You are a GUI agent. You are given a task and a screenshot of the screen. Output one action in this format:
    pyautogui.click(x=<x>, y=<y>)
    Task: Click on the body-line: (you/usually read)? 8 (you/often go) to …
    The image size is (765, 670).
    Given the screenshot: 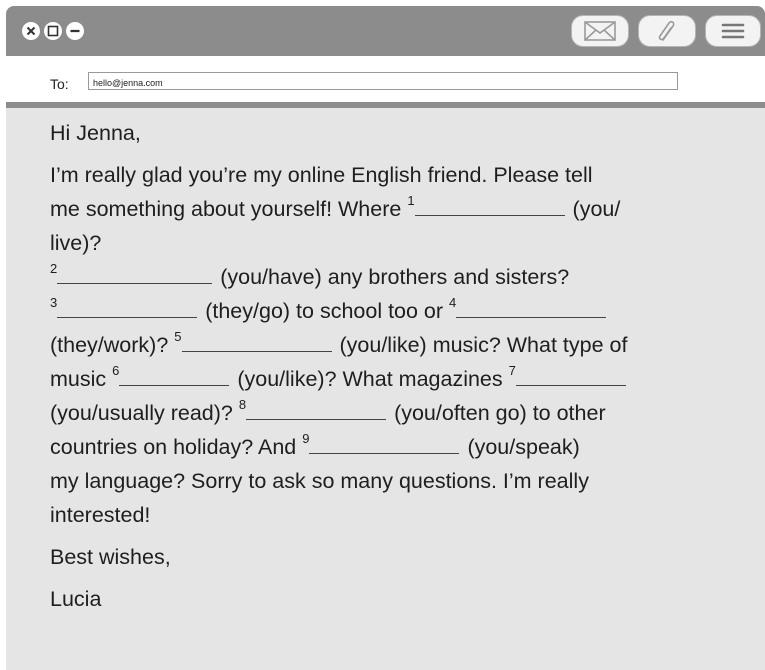 What is the action you would take?
    pyautogui.click(x=328, y=411)
    